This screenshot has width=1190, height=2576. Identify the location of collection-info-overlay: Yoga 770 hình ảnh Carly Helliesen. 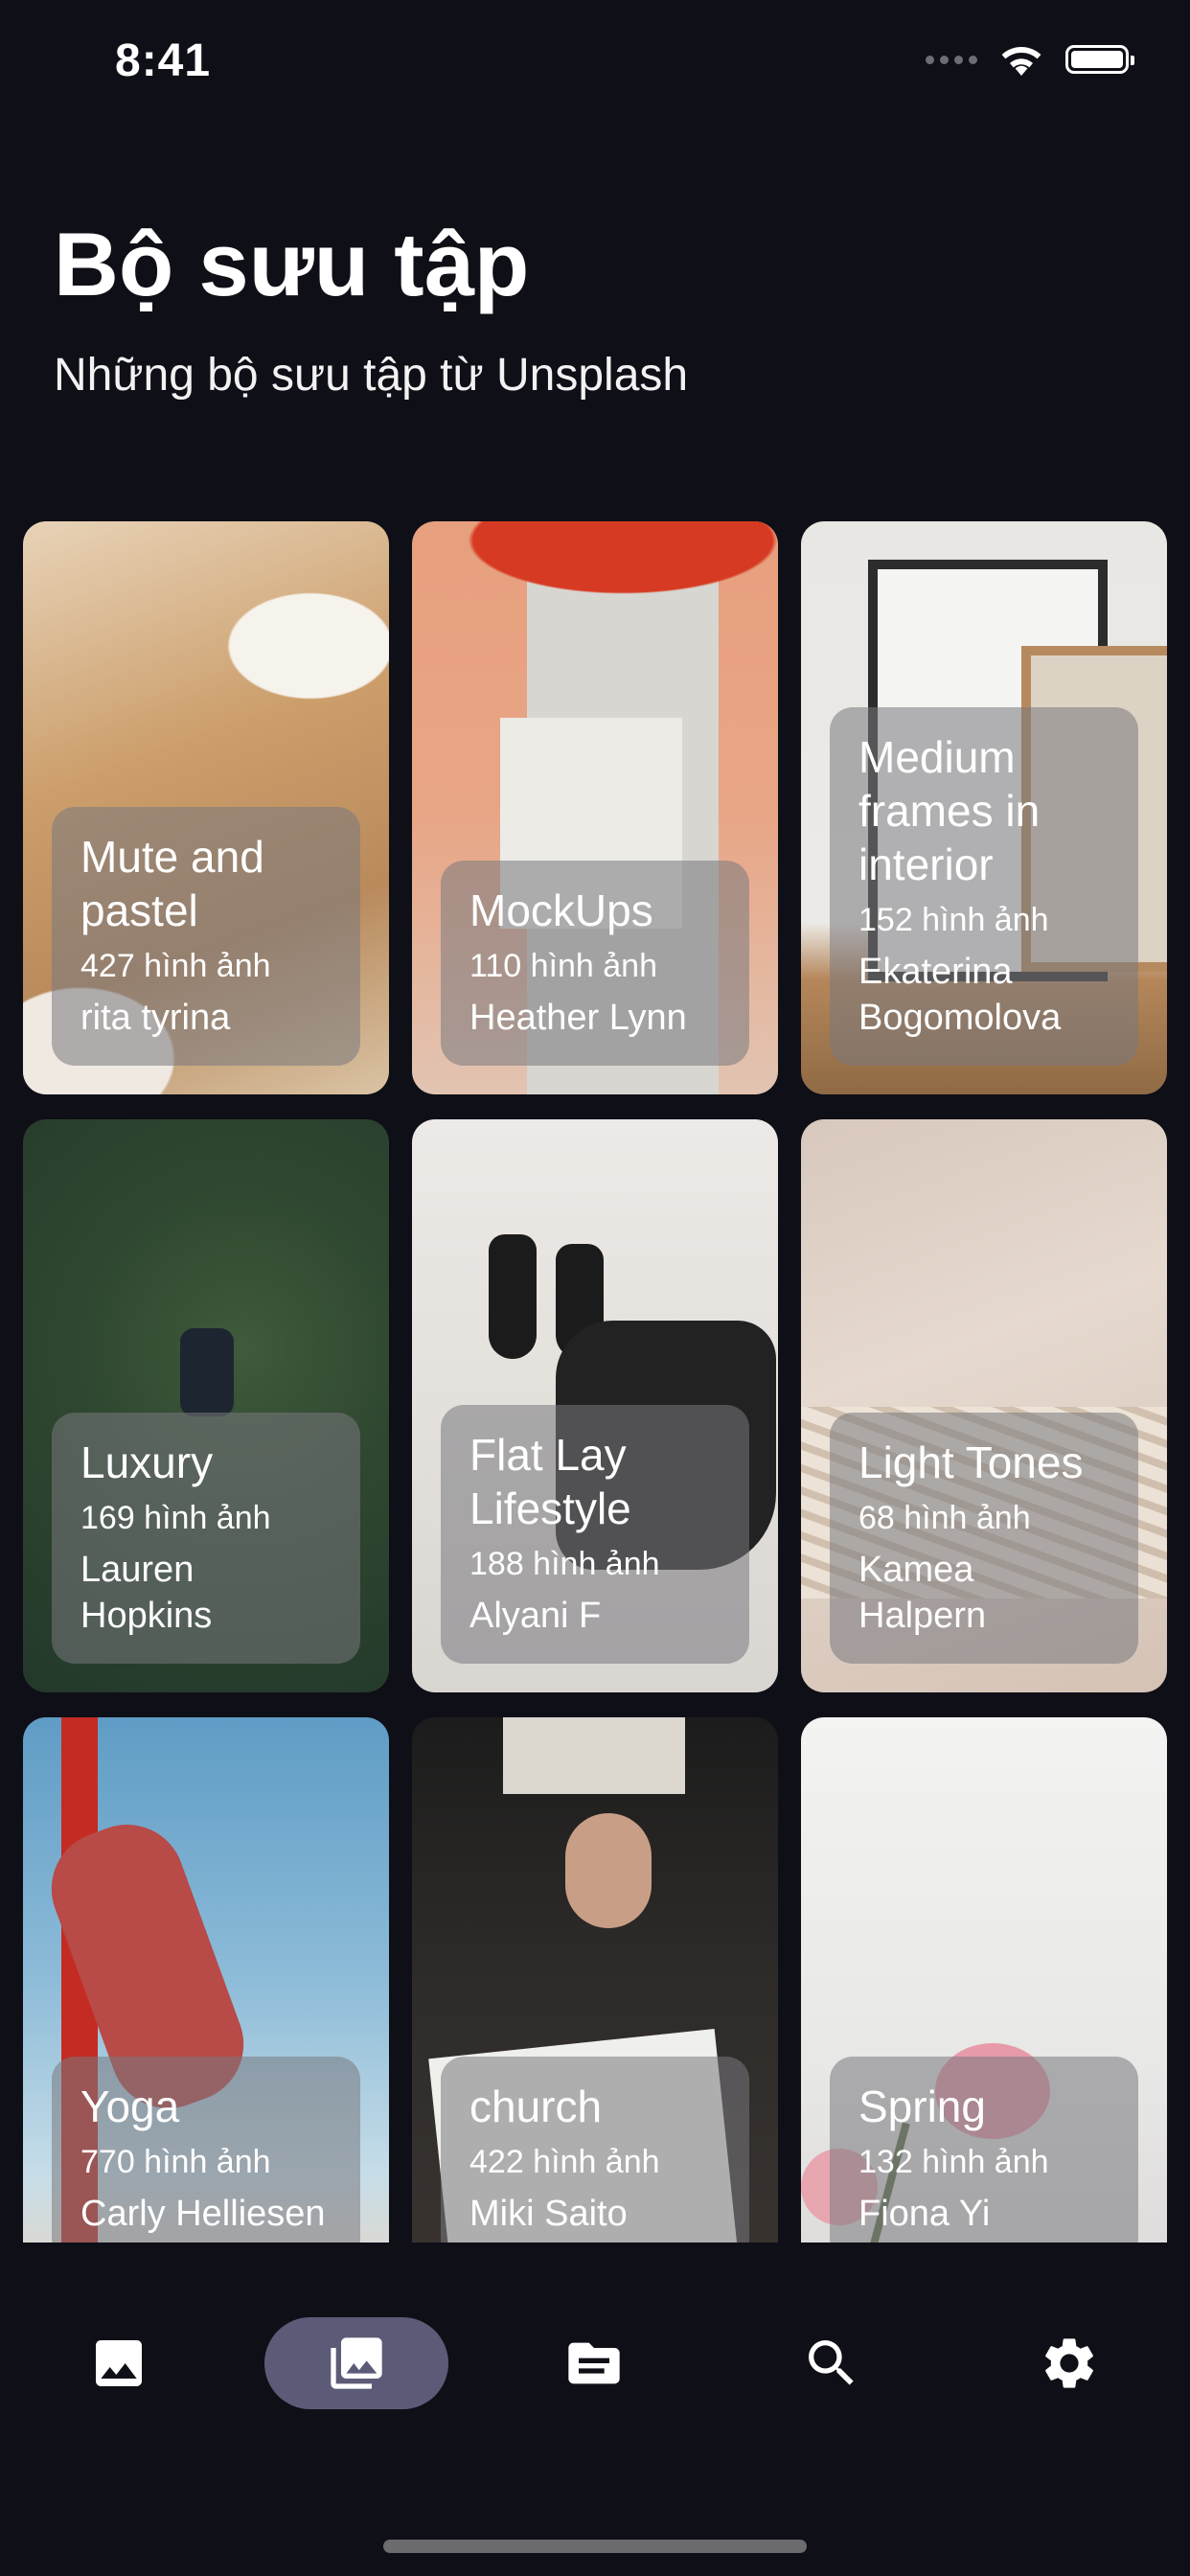
(206, 2149).